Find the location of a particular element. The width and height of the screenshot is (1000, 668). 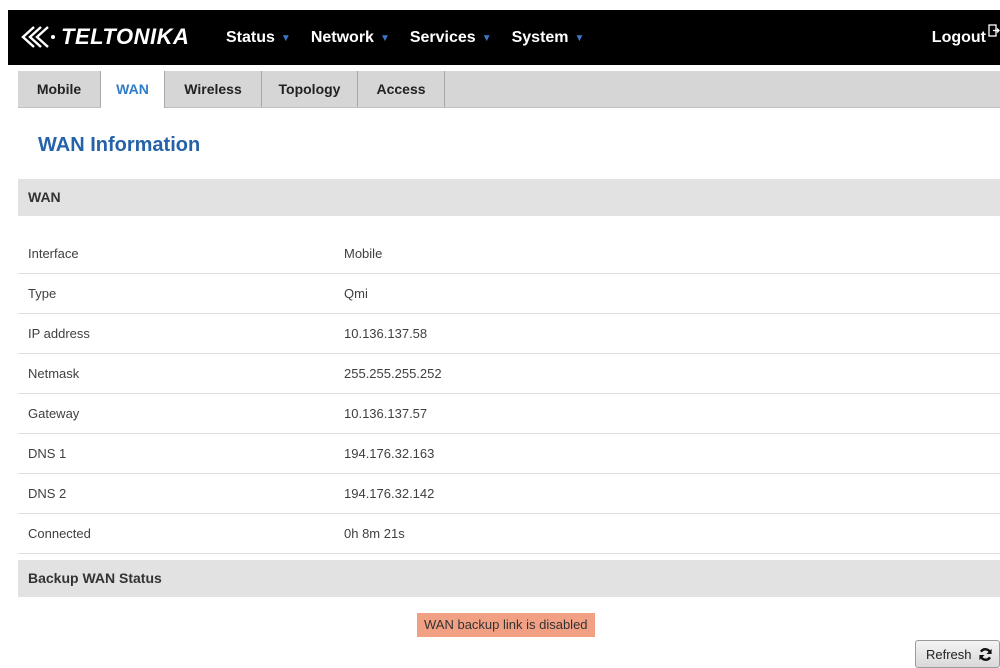

table-row: Type Qmi is located at coordinates (509, 294).